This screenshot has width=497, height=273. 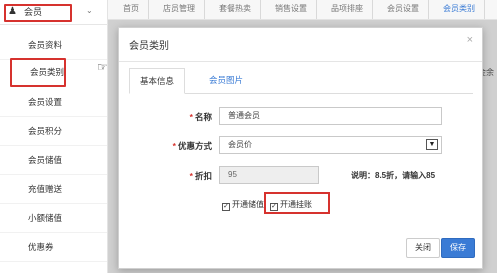 I want to click on discount-method-select: 会员价 ▼, so click(x=330, y=145).